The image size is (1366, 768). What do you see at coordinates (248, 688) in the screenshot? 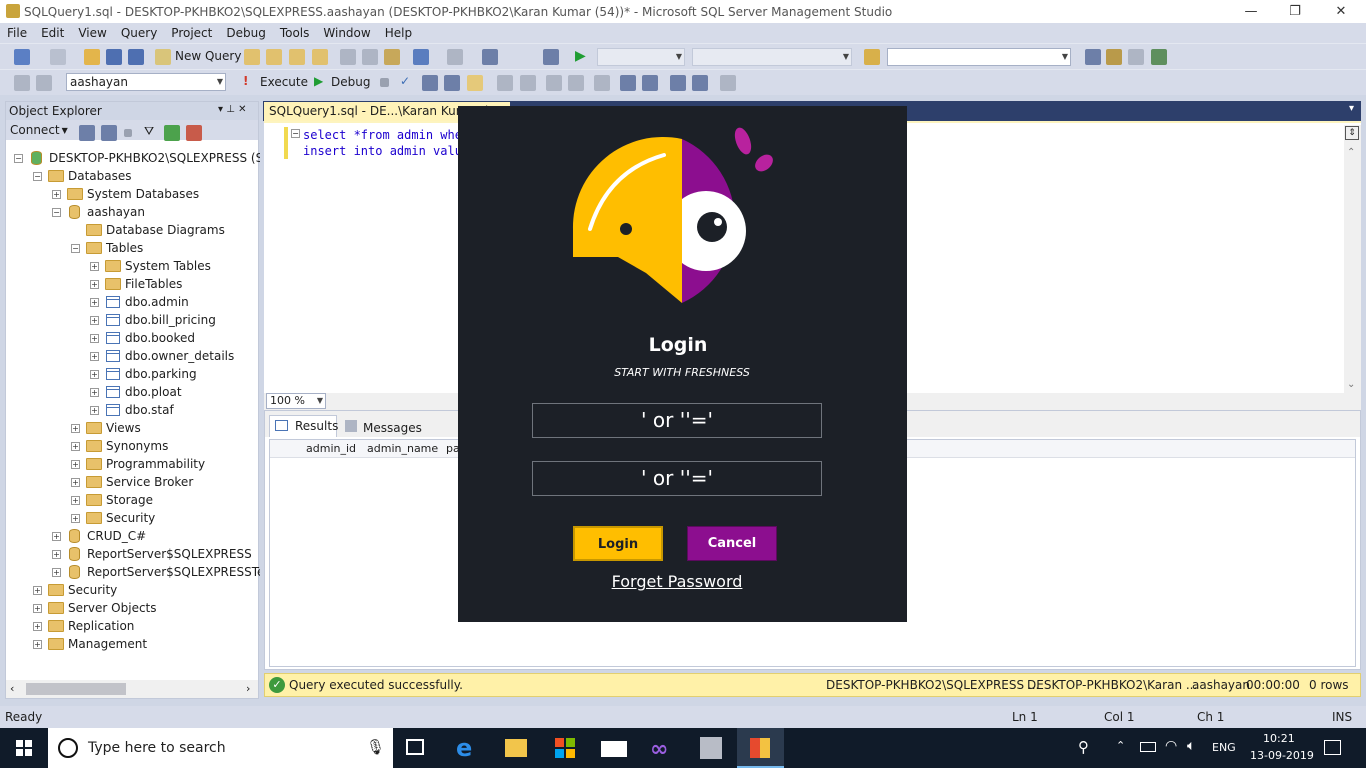
I see `scroll-right-icon: ›` at bounding box center [248, 688].